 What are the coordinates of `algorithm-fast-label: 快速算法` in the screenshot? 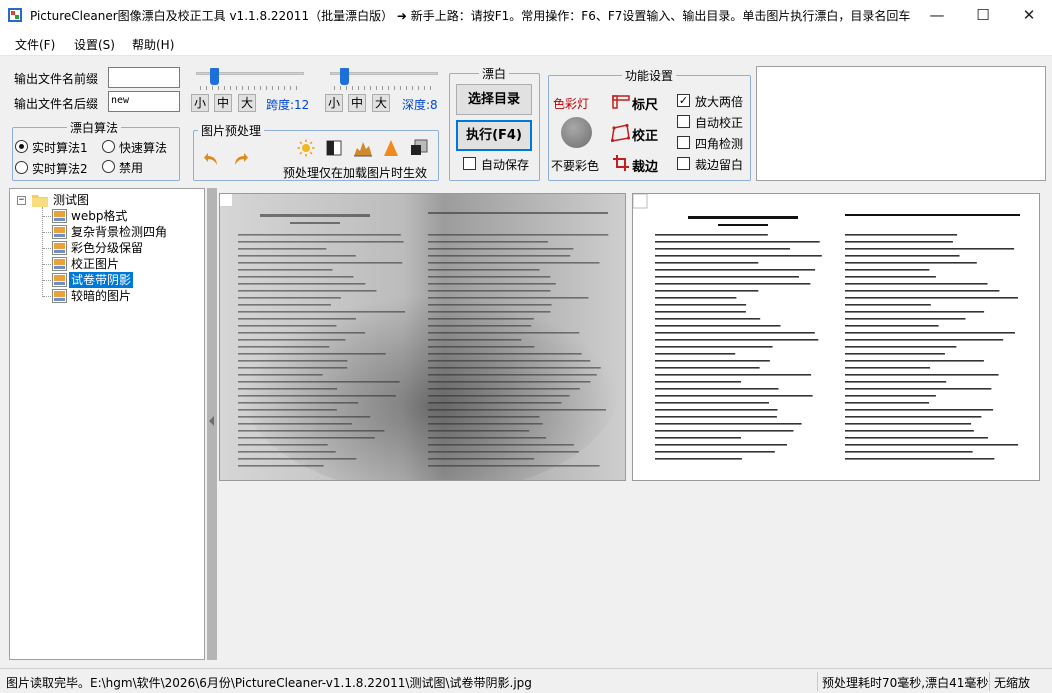 It's located at (143, 148).